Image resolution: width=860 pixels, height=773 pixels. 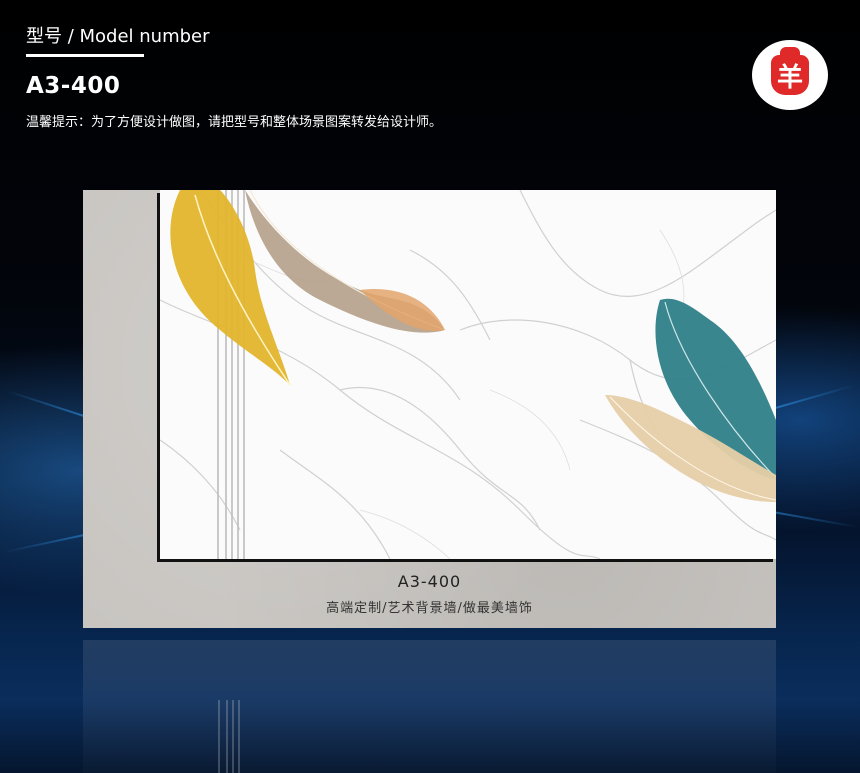 What do you see at coordinates (85, 55) in the screenshot?
I see `title-underline` at bounding box center [85, 55].